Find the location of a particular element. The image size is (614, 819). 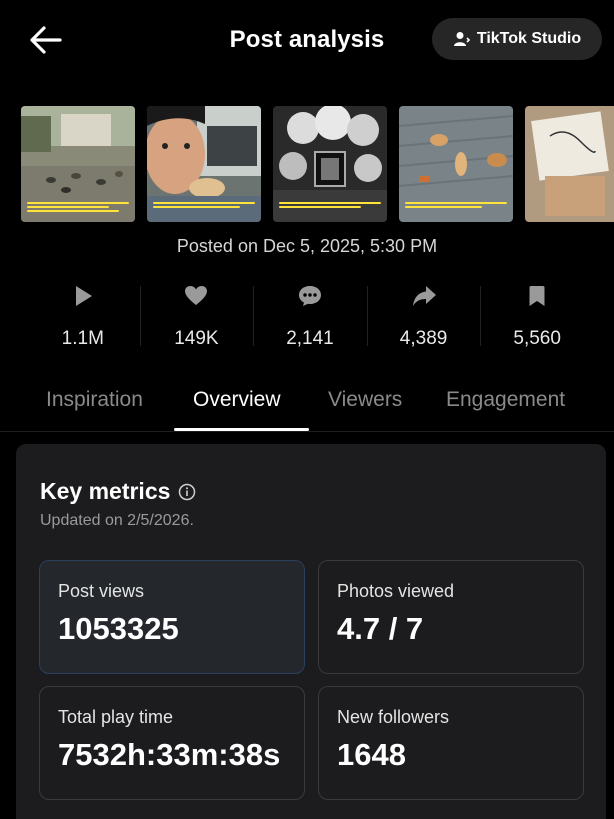

stat-likes: 149K is located at coordinates (196, 319).